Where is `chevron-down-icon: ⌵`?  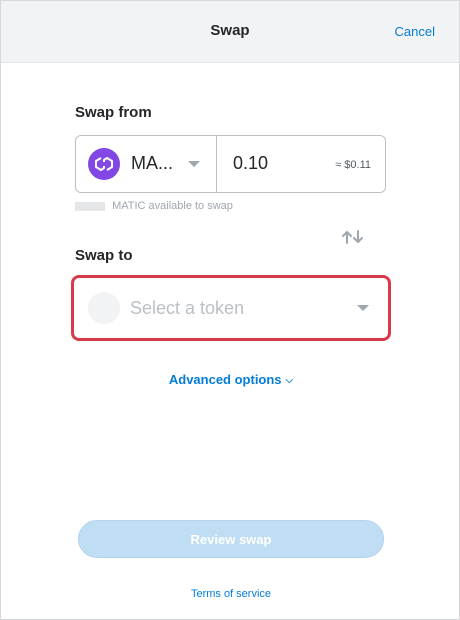
chevron-down-icon: ⌵ is located at coordinates (289, 380).